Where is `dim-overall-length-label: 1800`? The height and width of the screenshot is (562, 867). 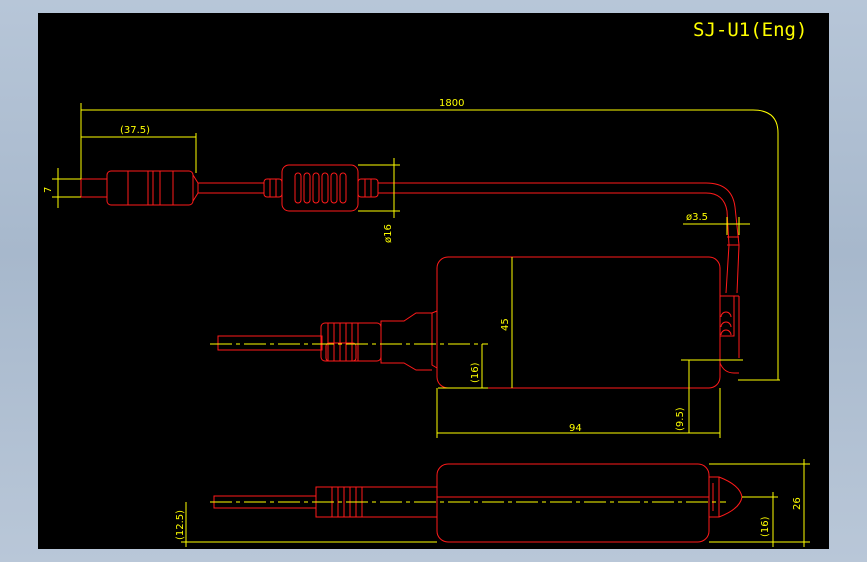
dim-overall-length-label: 1800 is located at coordinates (451, 103).